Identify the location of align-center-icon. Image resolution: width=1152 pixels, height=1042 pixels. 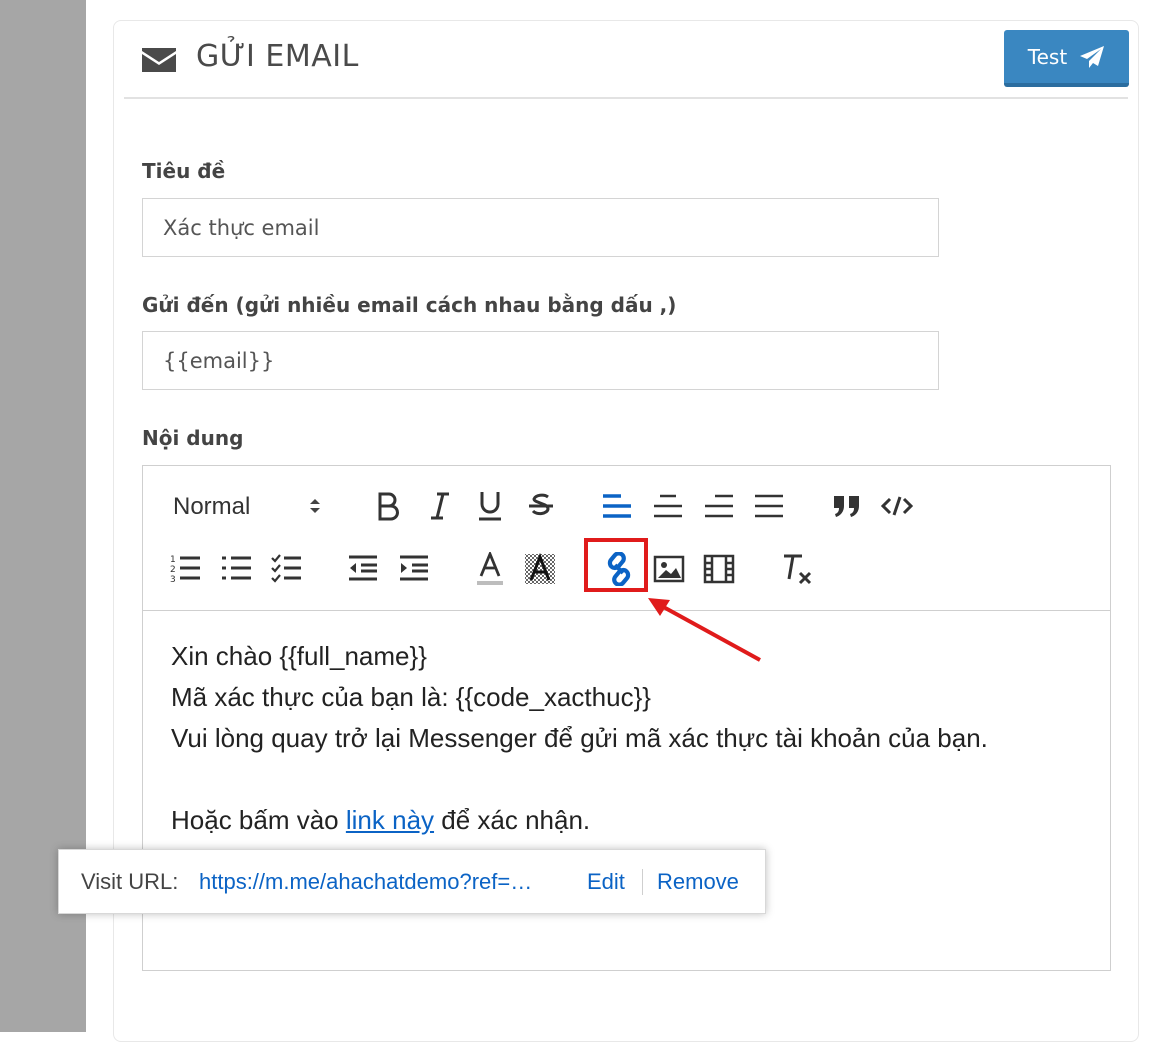
(668, 506).